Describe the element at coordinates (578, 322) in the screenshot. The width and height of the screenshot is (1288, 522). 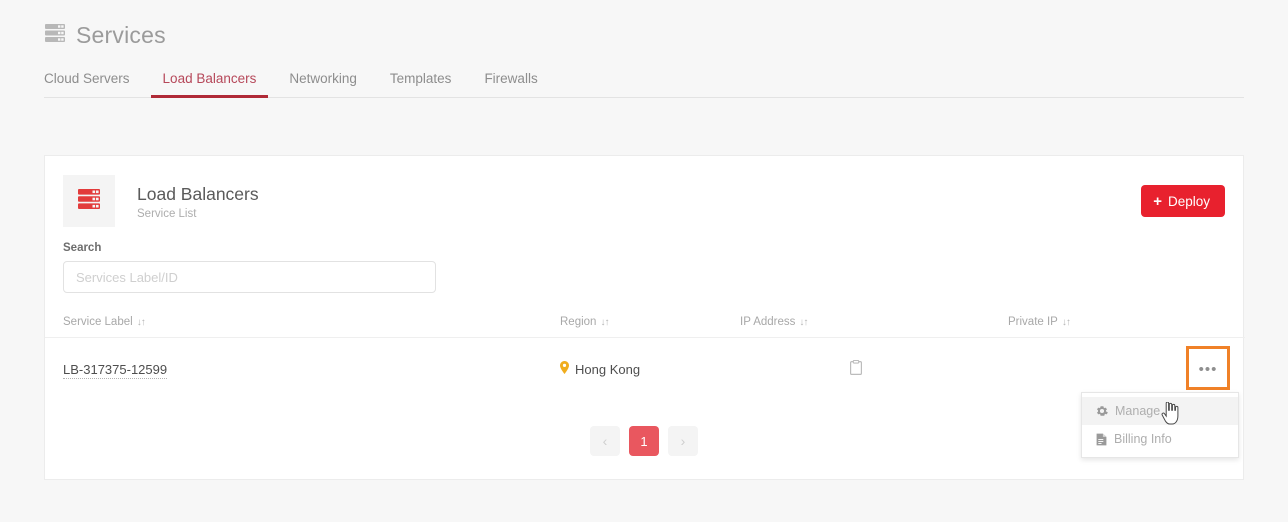
I see `column-label: Region` at that location.